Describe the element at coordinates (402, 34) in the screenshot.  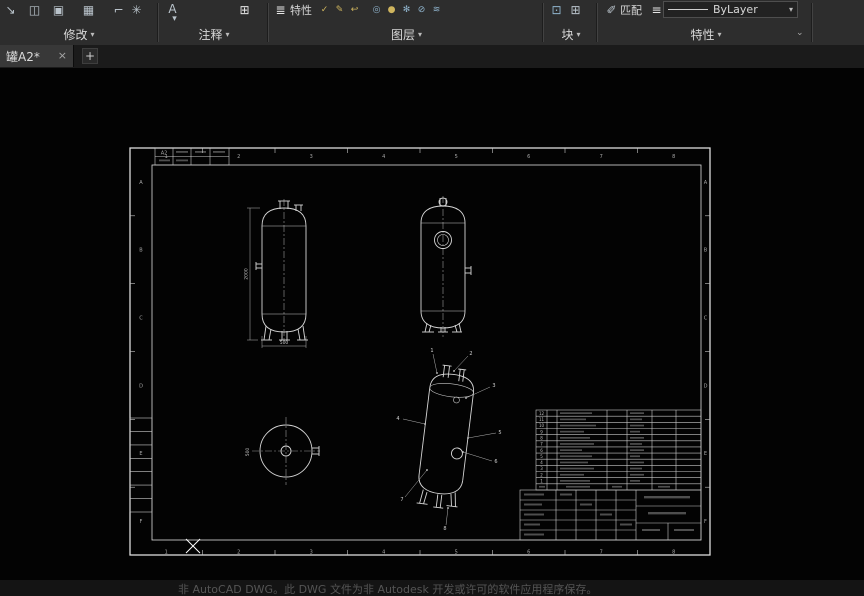
I see `panel-label-text: 图层` at that location.